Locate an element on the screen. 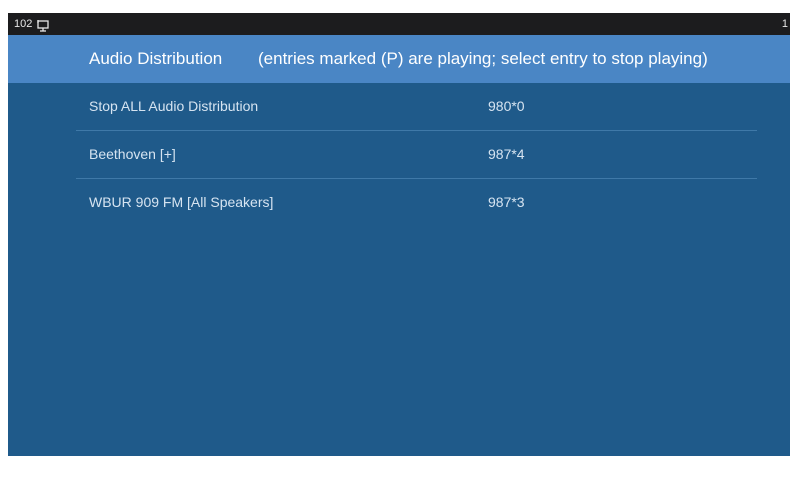  list-item-beethoven: Beethoven [+] 987*4 is located at coordinates (416, 155).